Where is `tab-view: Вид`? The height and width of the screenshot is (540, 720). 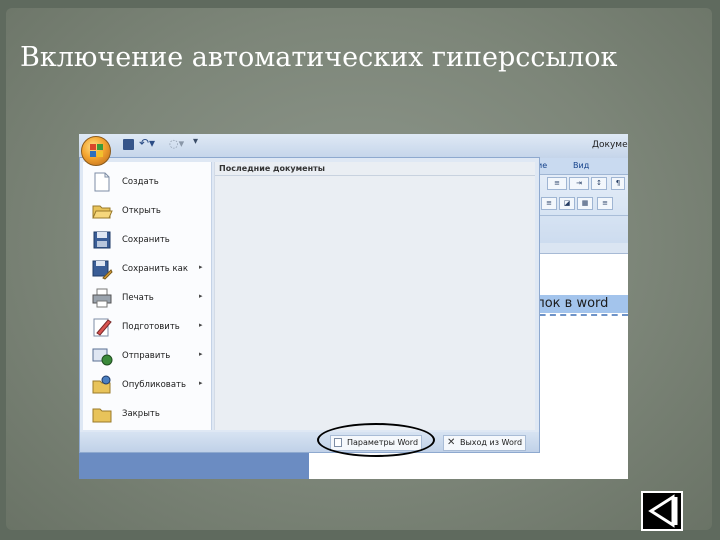
tab-view: Вид is located at coordinates (581, 165).